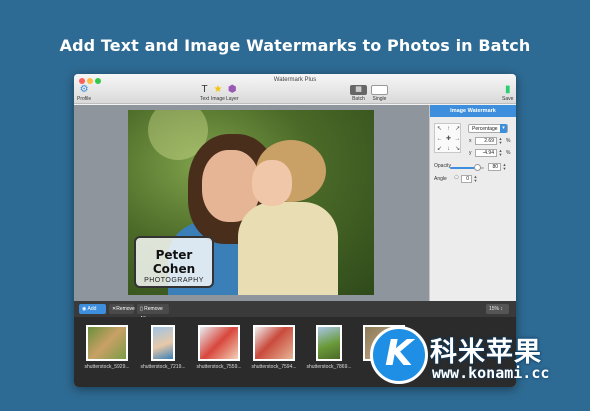 The width and height of the screenshot is (590, 411). Describe the element at coordinates (457, 149) in the screenshot. I see `align-bottom-right-icon: ↘` at that location.